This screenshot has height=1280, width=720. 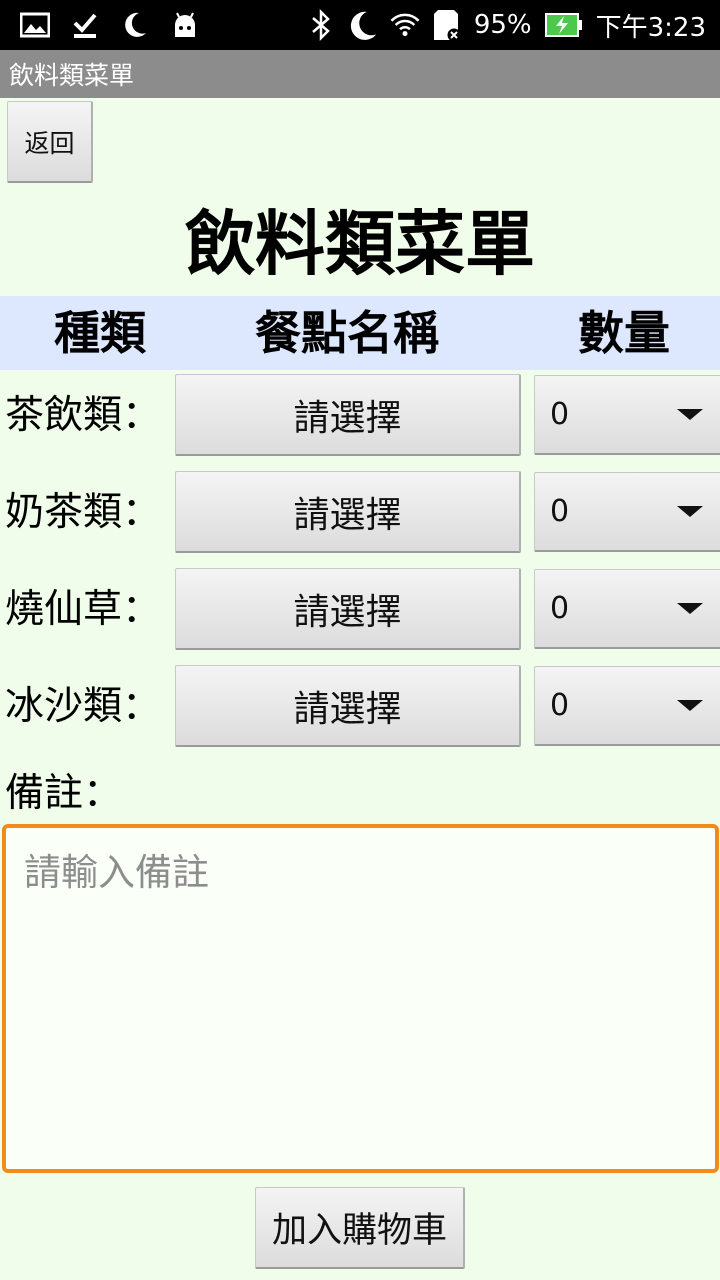 What do you see at coordinates (627, 706) in the screenshot?
I see `qty-spinner-slush: 0` at bounding box center [627, 706].